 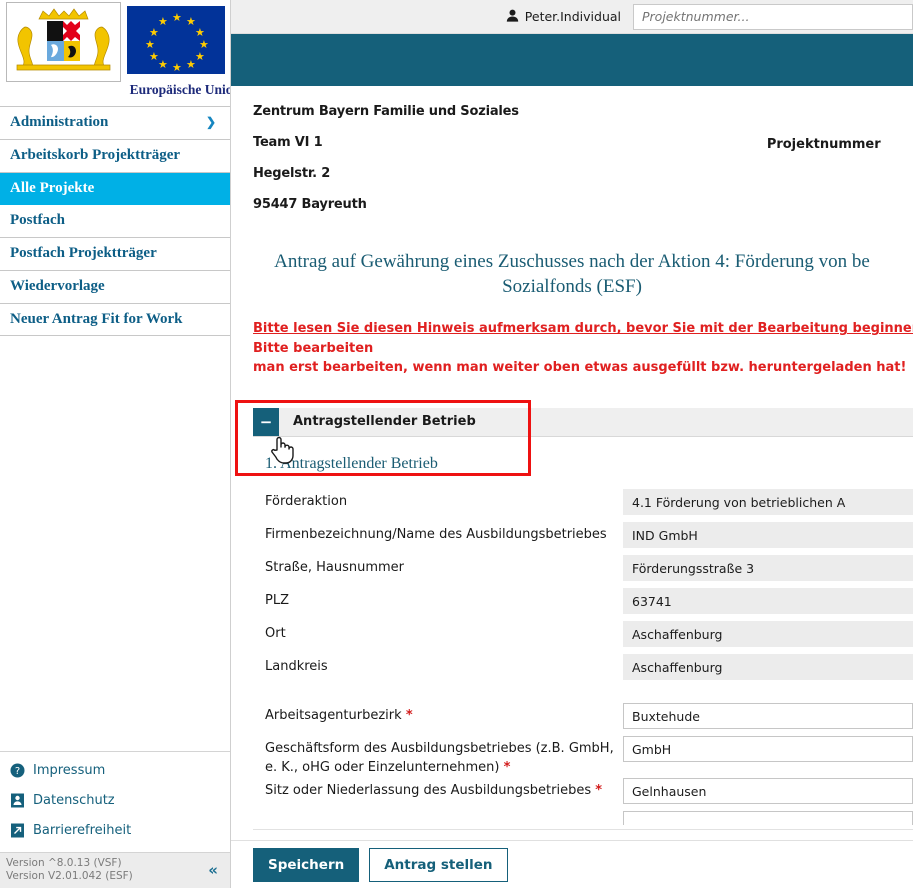 I want to click on version-line-esf: Version V2.01.042 (ESF), so click(x=69, y=876).